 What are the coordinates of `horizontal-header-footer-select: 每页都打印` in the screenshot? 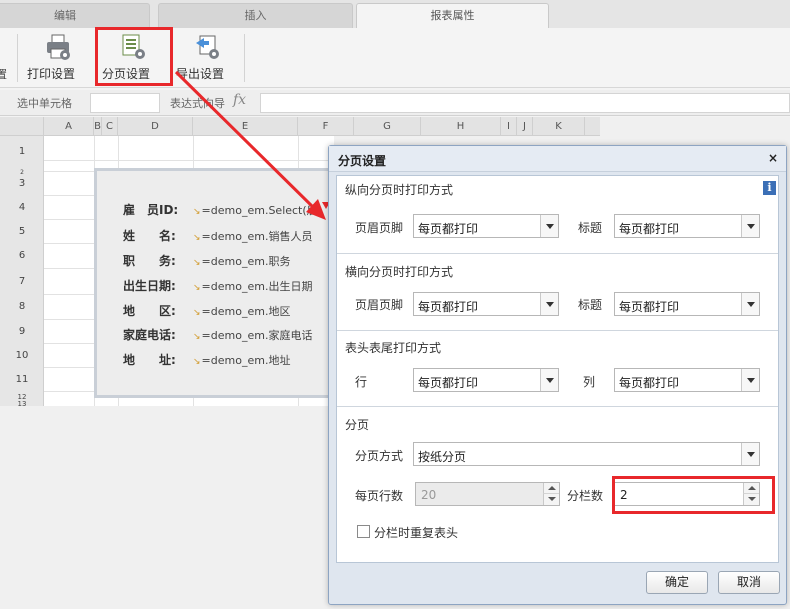 It's located at (486, 304).